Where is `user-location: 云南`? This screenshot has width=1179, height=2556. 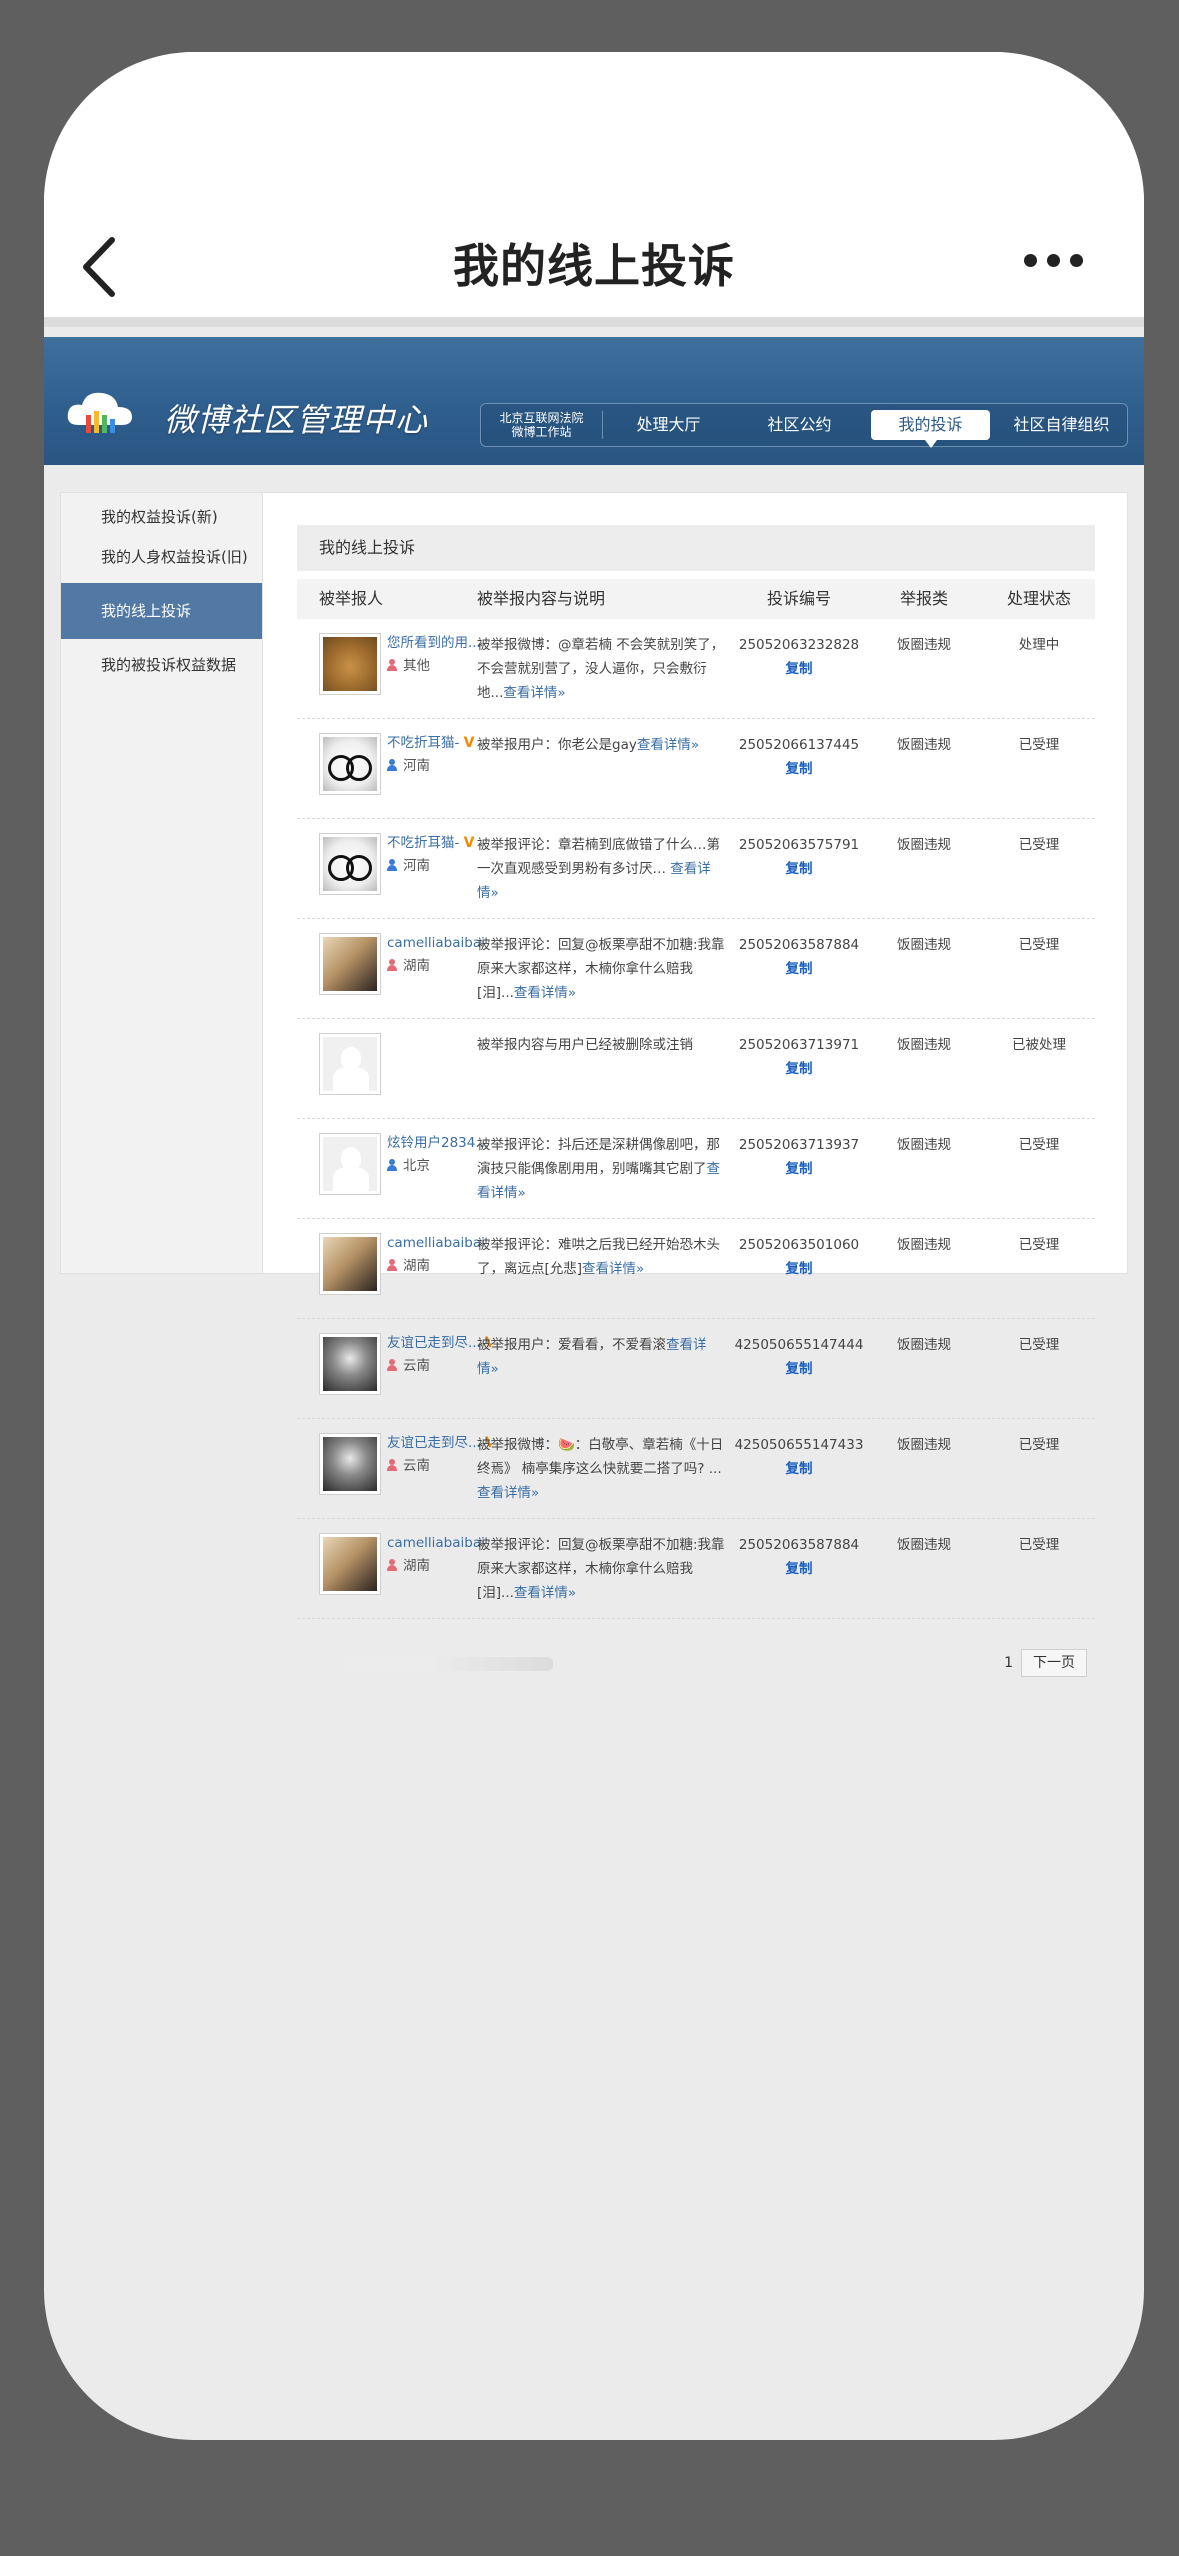 user-location: 云南 is located at coordinates (439, 1366).